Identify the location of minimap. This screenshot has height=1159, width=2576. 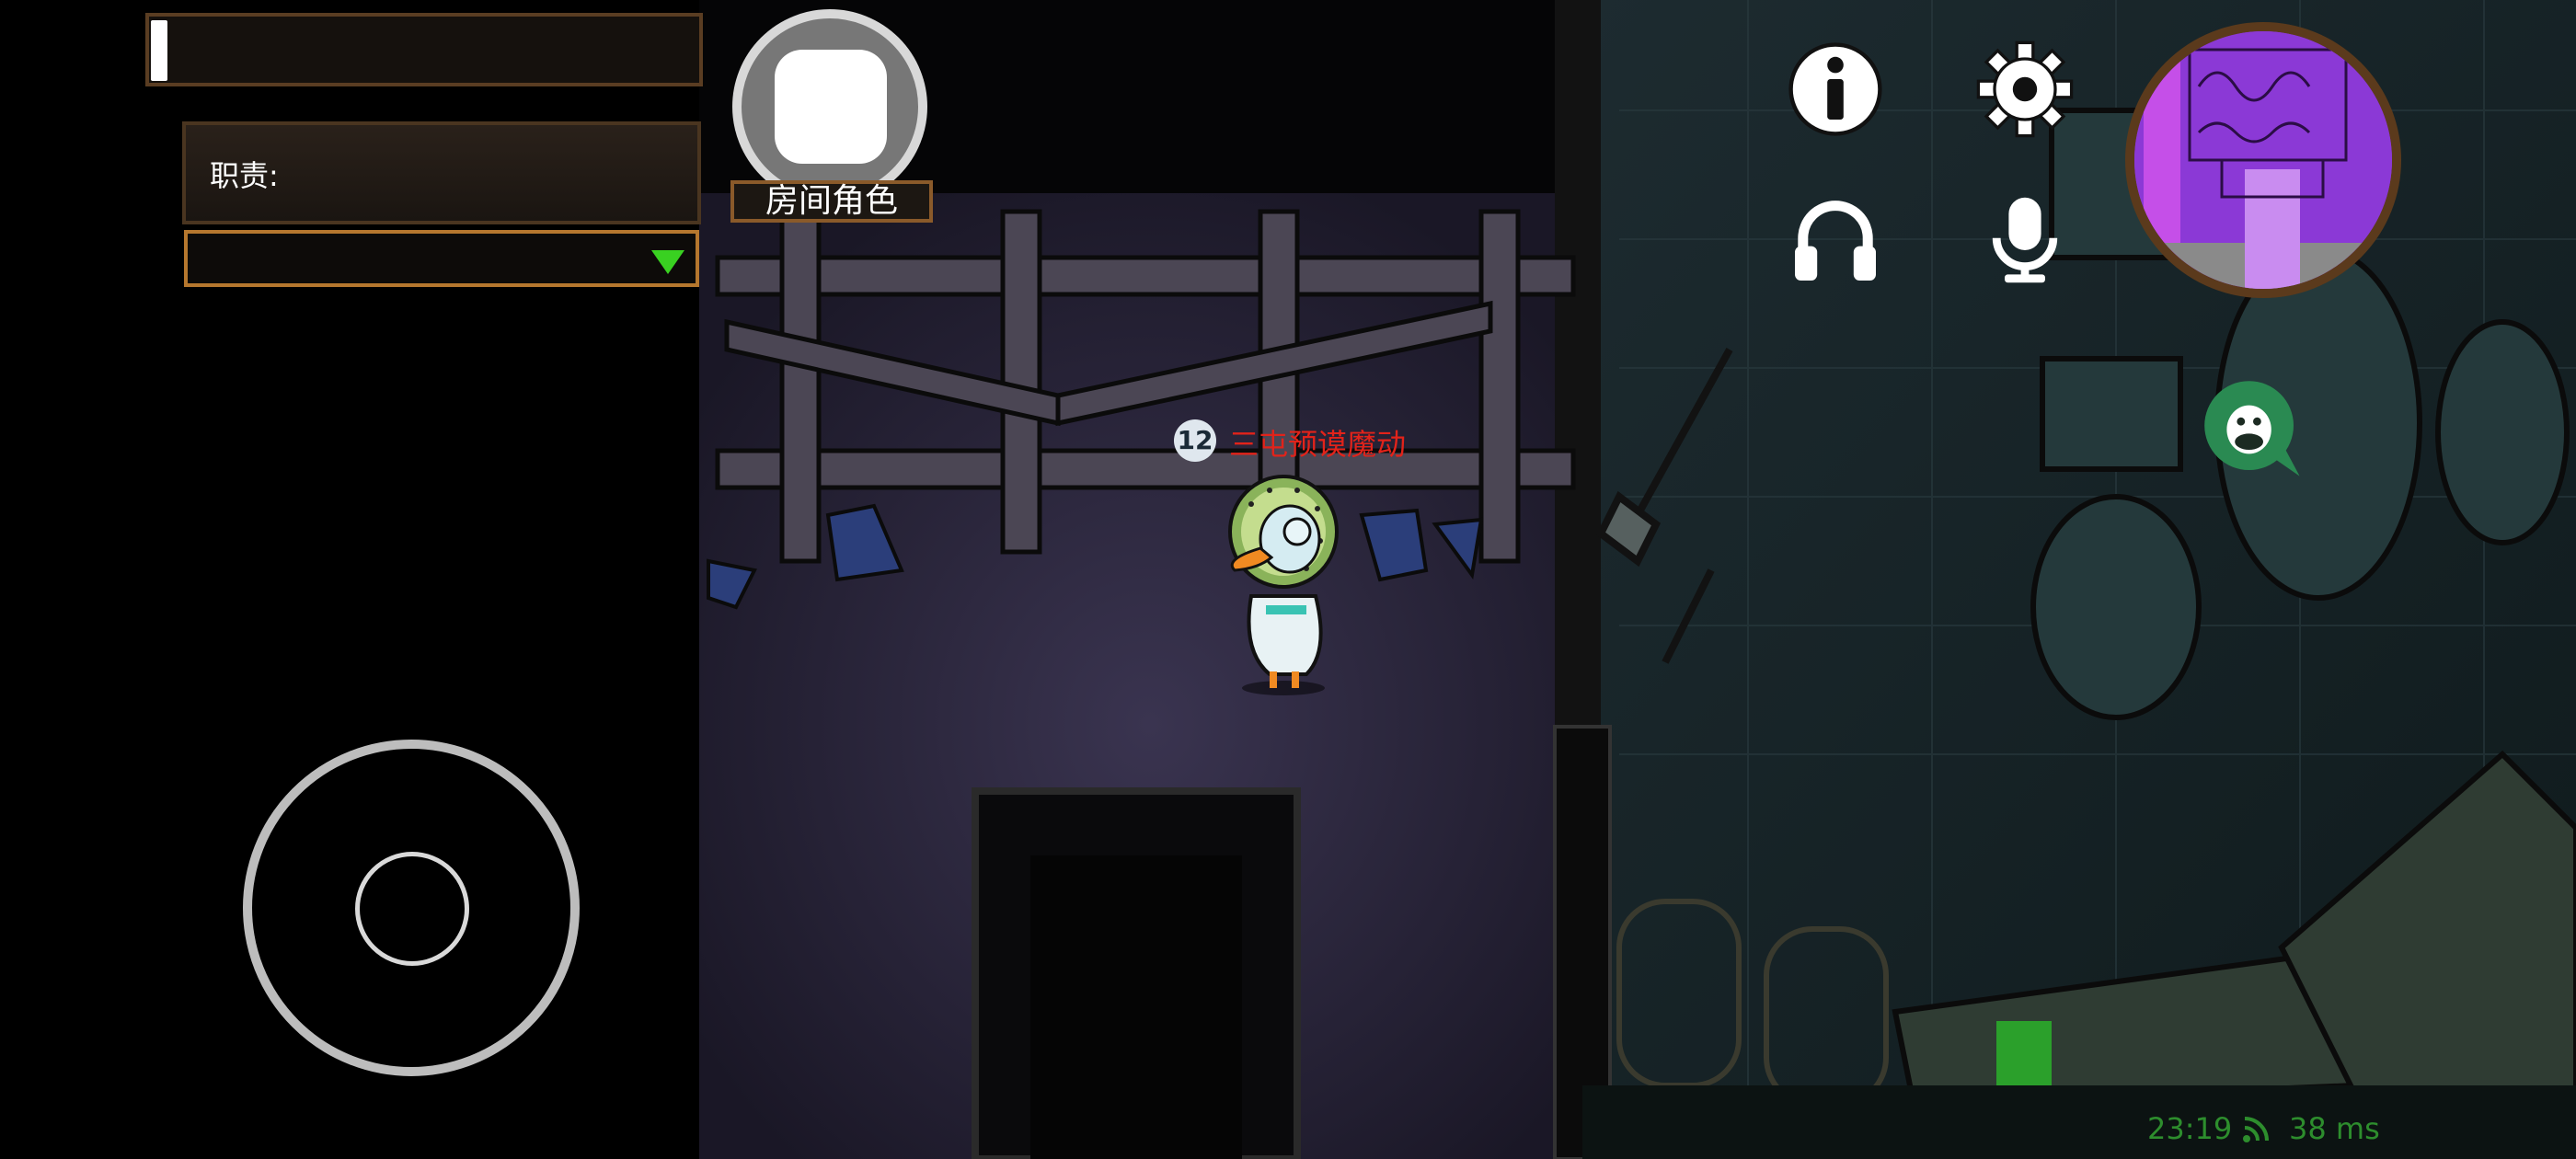
(2263, 160).